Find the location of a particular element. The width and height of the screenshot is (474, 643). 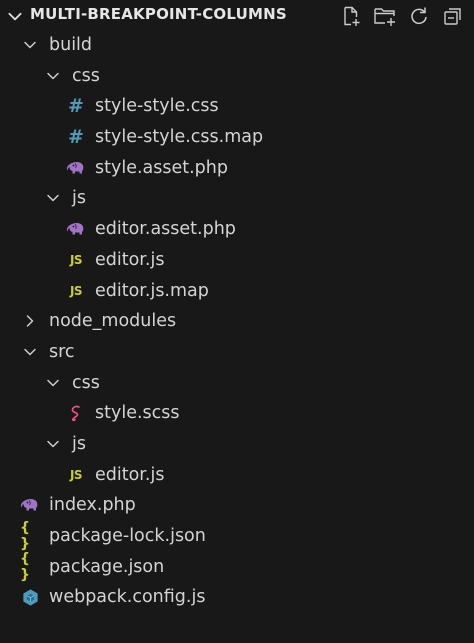

tree-file-row: style.scss is located at coordinates (237, 413).